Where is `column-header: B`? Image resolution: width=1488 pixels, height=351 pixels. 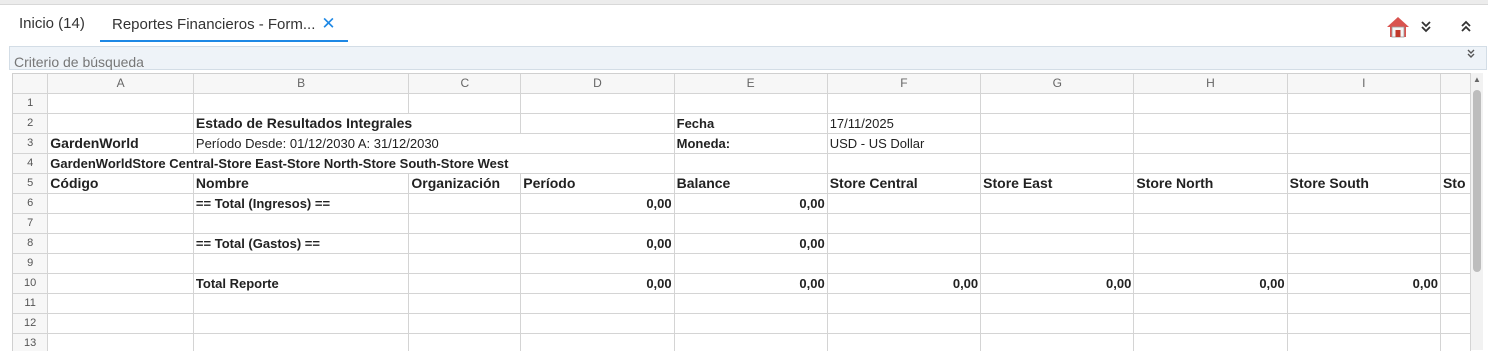
column-header: B is located at coordinates (300, 84).